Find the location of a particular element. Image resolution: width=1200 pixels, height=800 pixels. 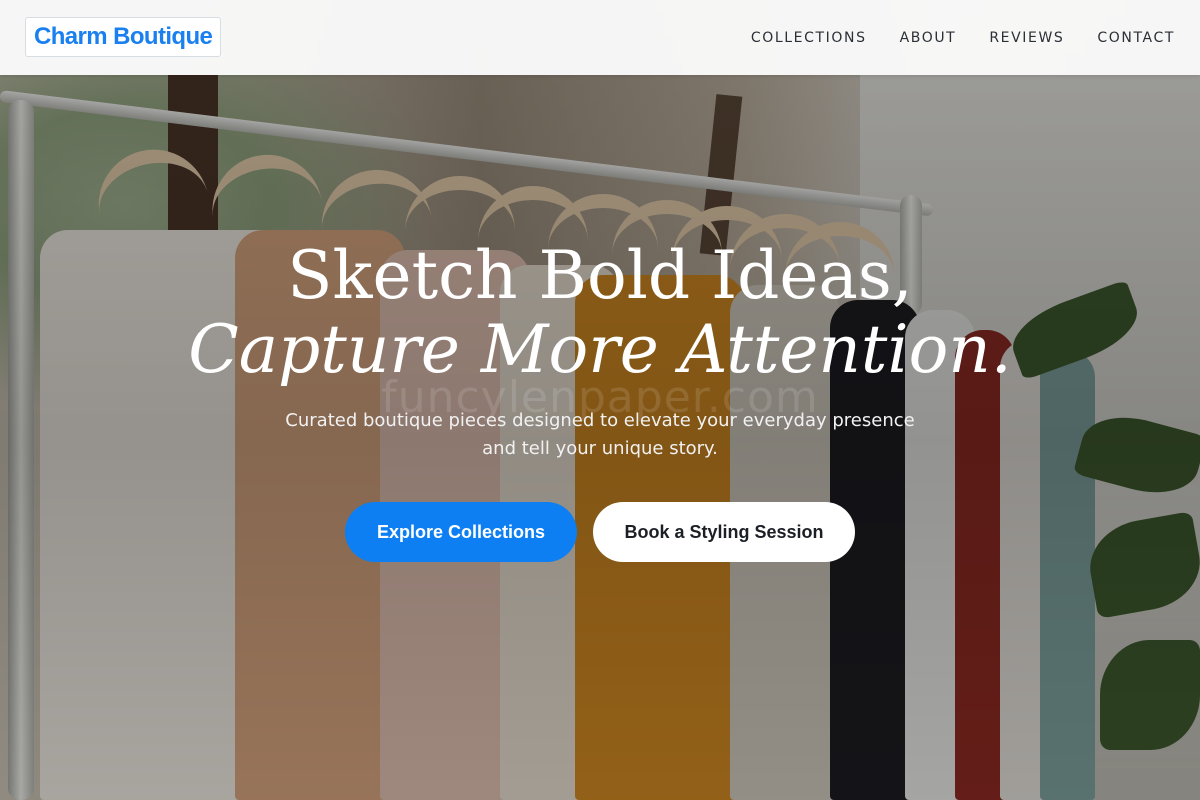

nav-link-collections: COLLECTIONS is located at coordinates (809, 38).